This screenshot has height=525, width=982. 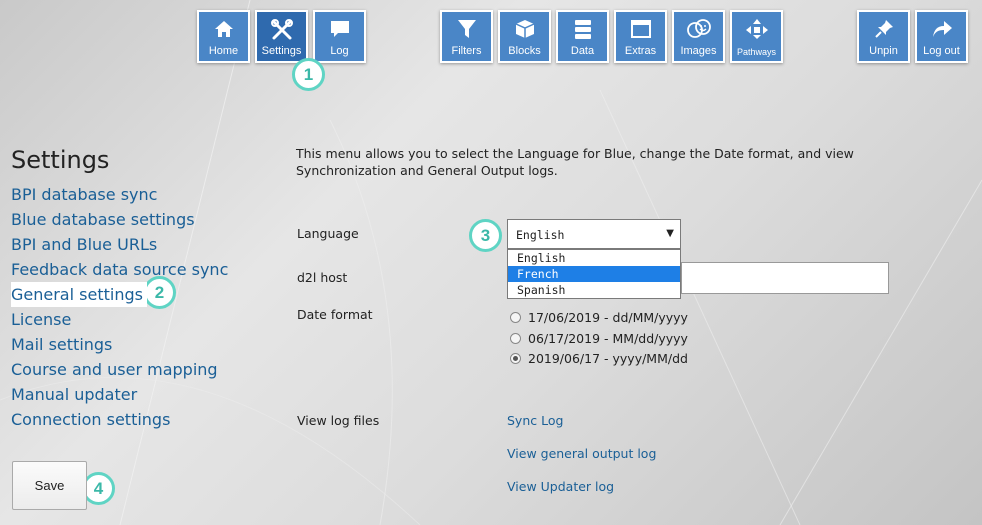 I want to click on blocks-button: Blocks, so click(x=524, y=36).